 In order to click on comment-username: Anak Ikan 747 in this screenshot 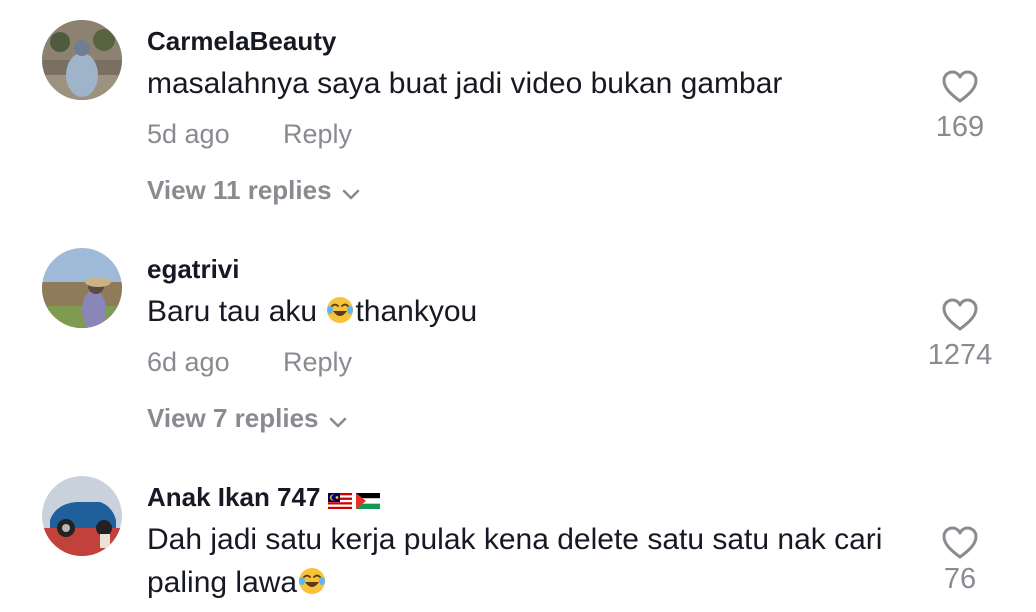, I will do `click(264, 498)`.